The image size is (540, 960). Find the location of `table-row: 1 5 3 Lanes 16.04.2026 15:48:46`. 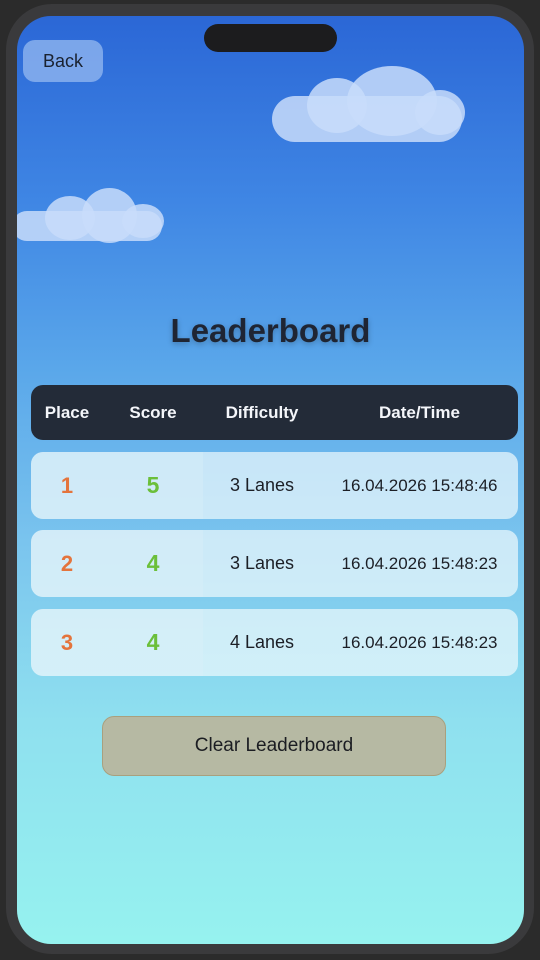

table-row: 1 5 3 Lanes 16.04.2026 15:48:46 is located at coordinates (274, 485).